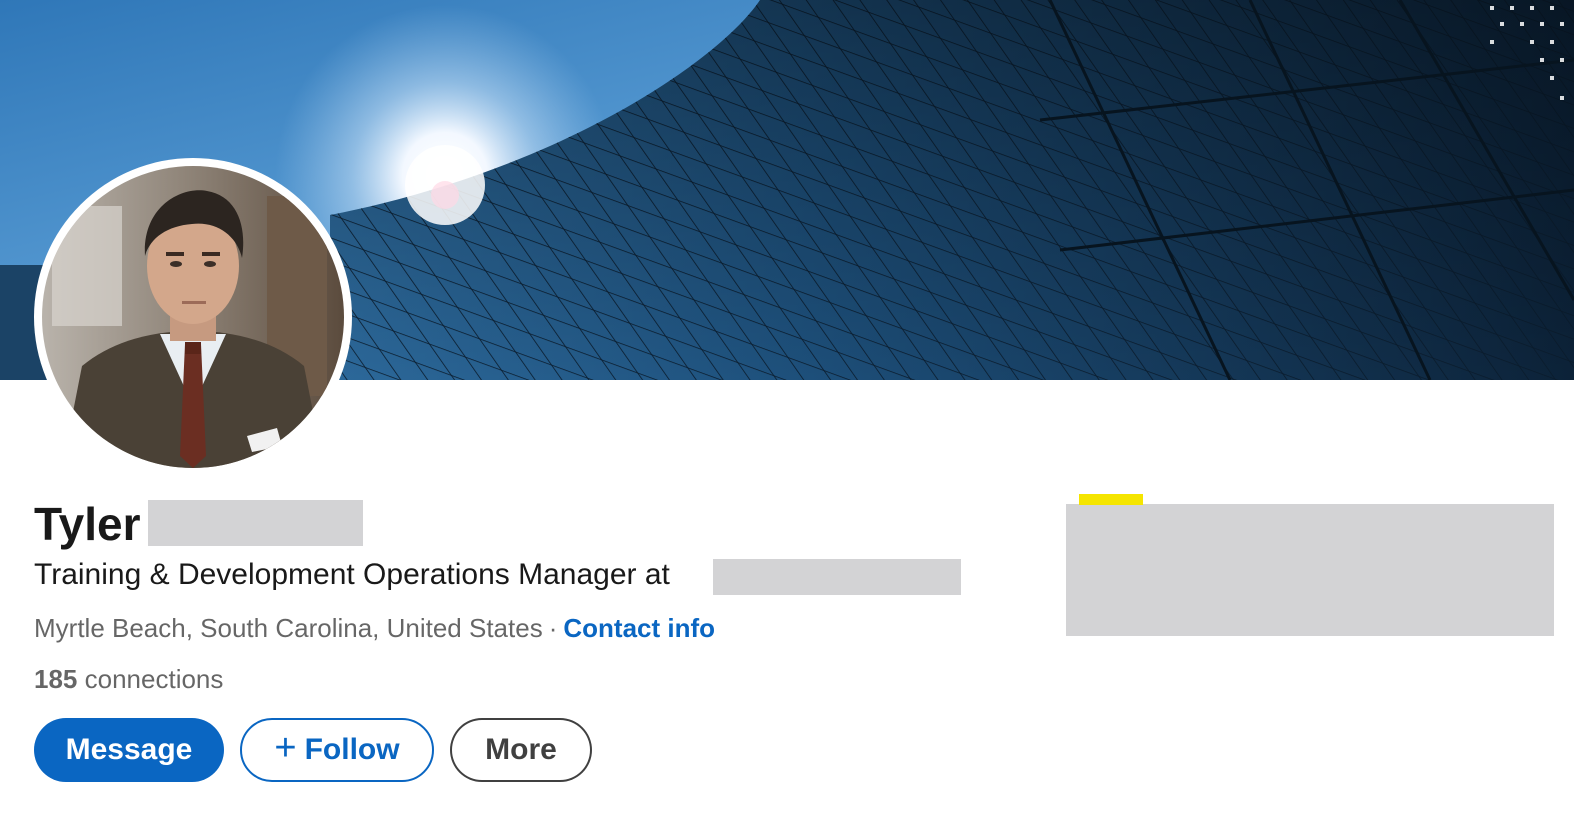 This screenshot has width=1574, height=828. I want to click on plus-icon: +, so click(285, 748).